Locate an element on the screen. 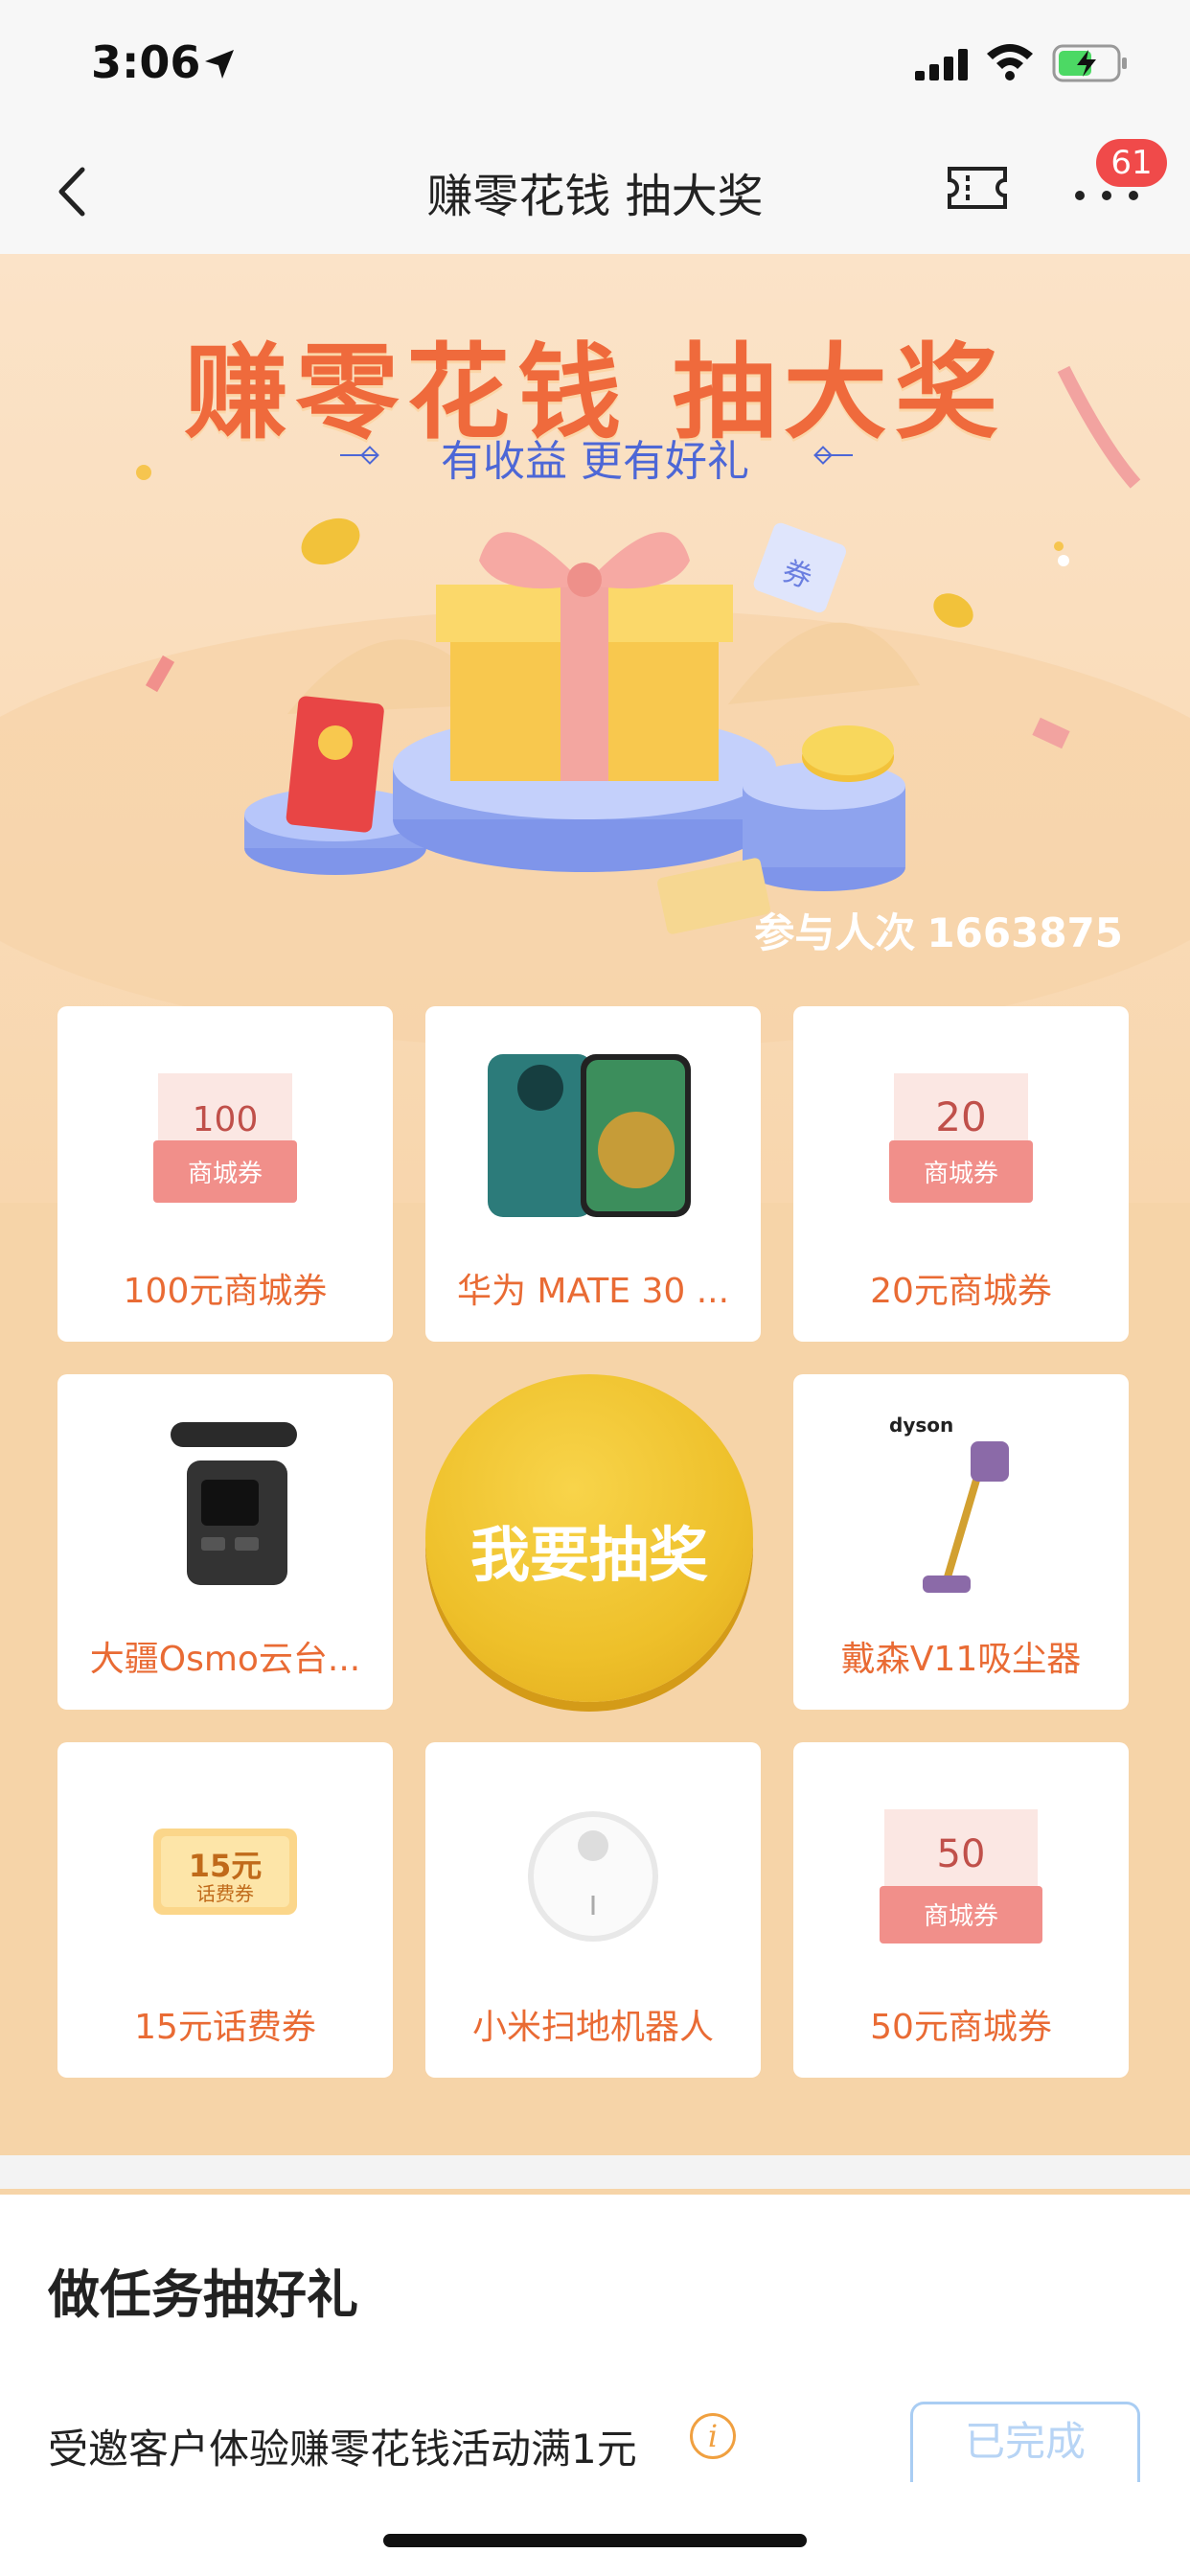 This screenshot has width=1190, height=2576. task-description: 受邀客户体验赚零花钱活动满1元 is located at coordinates (342, 2449).